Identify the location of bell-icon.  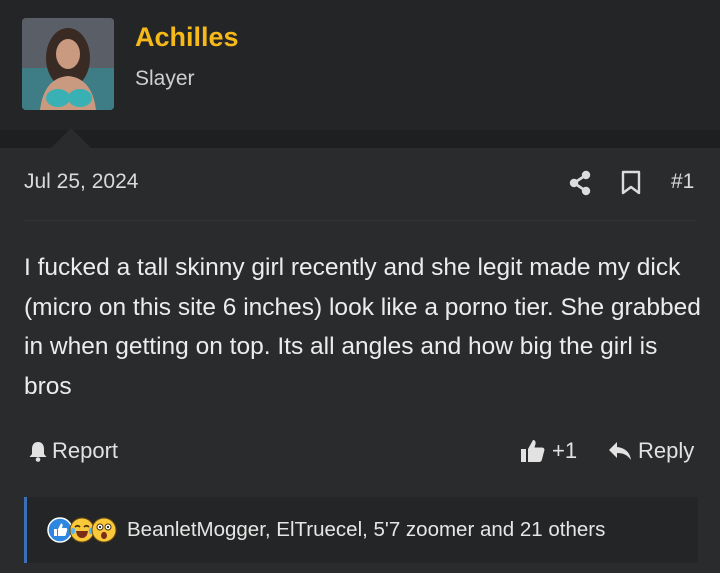
(38, 452).